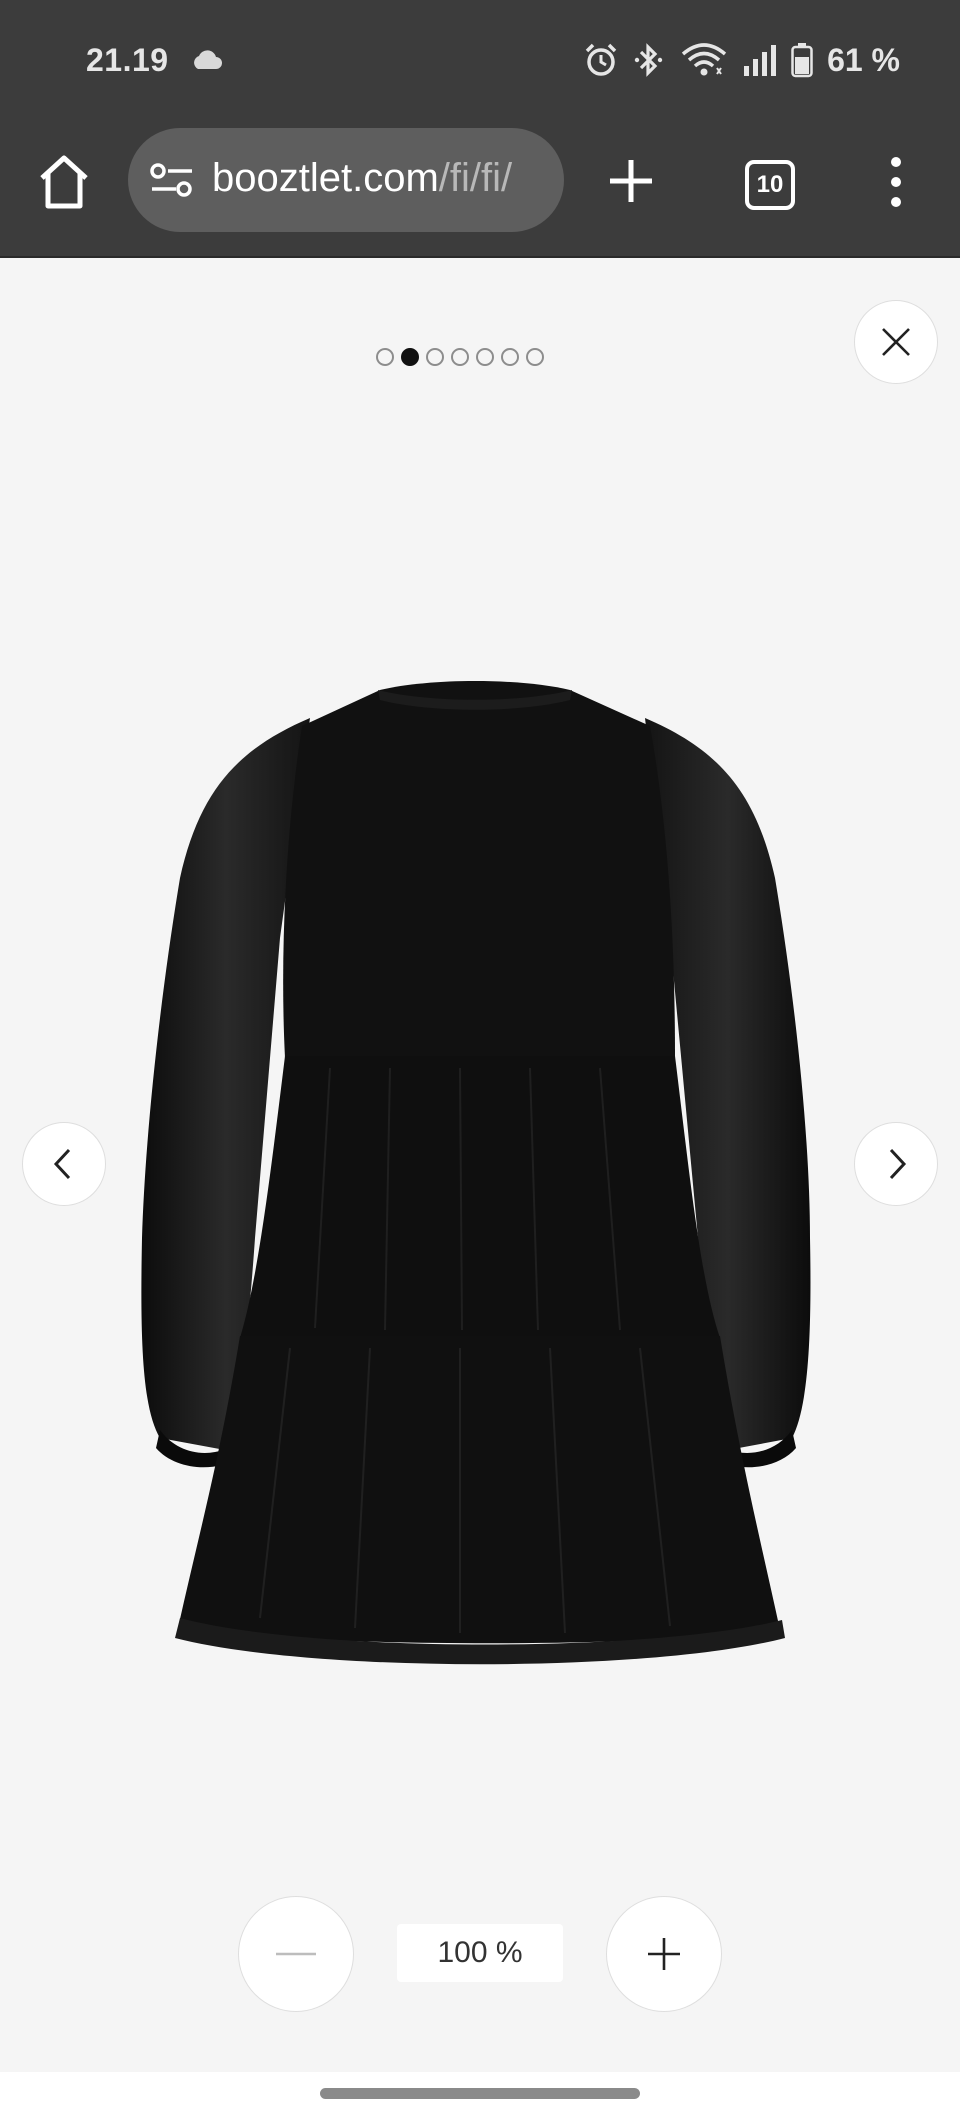 This screenshot has width=960, height=2114. What do you see at coordinates (802, 60) in the screenshot?
I see `battery-icon` at bounding box center [802, 60].